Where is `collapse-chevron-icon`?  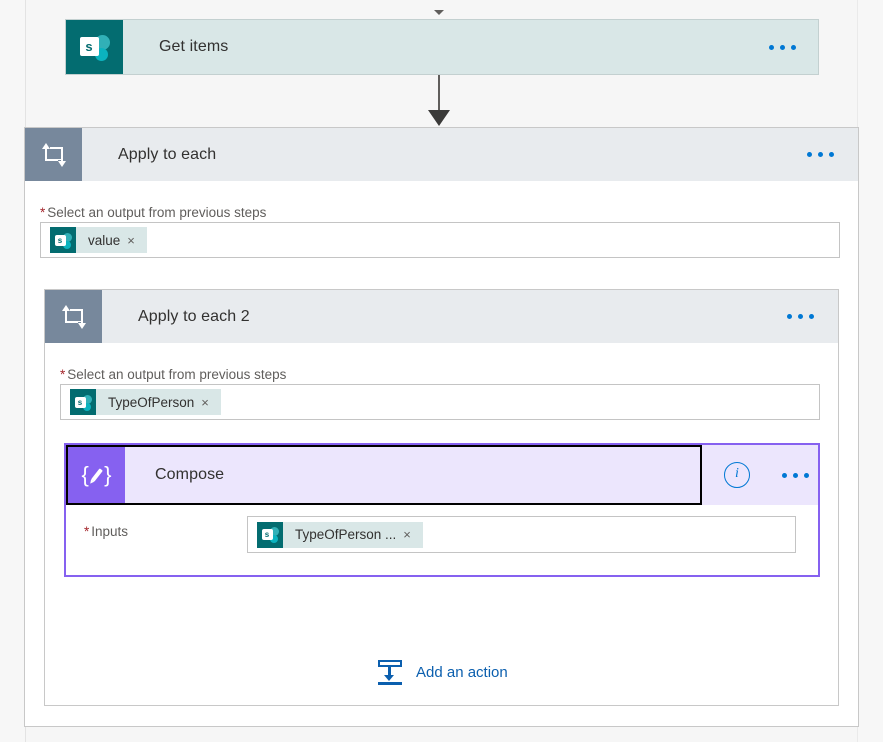
collapse-chevron-icon is located at coordinates (439, 12).